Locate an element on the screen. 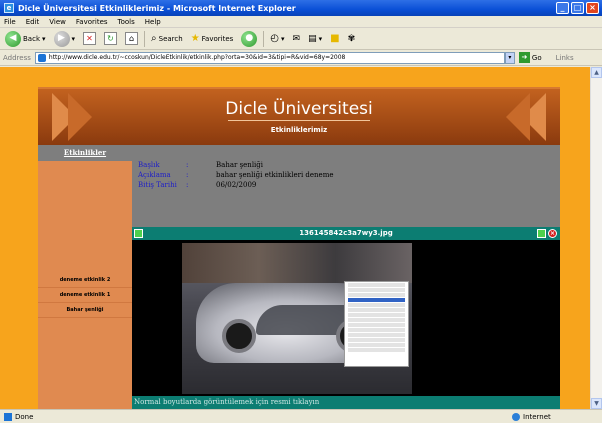 Image resolution: width=602 pixels, height=423 pixels. mail-button: ✉ is located at coordinates (297, 39).